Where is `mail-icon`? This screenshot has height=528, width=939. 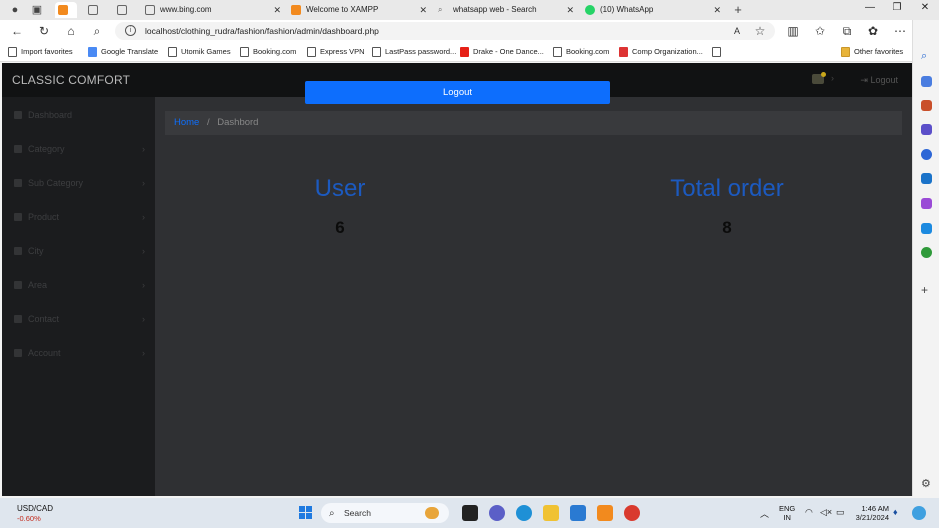
mail-icon is located at coordinates (578, 513).